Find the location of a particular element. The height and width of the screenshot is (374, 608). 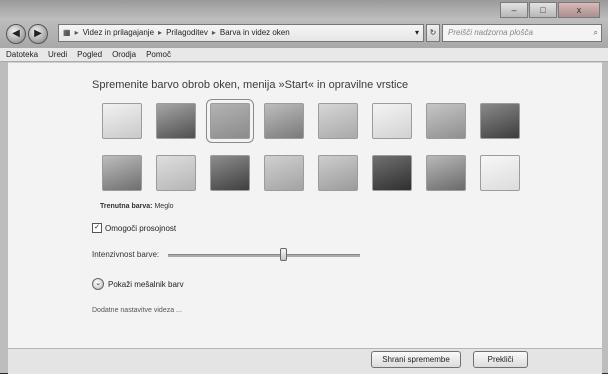

minimize-button: – is located at coordinates (514, 10).